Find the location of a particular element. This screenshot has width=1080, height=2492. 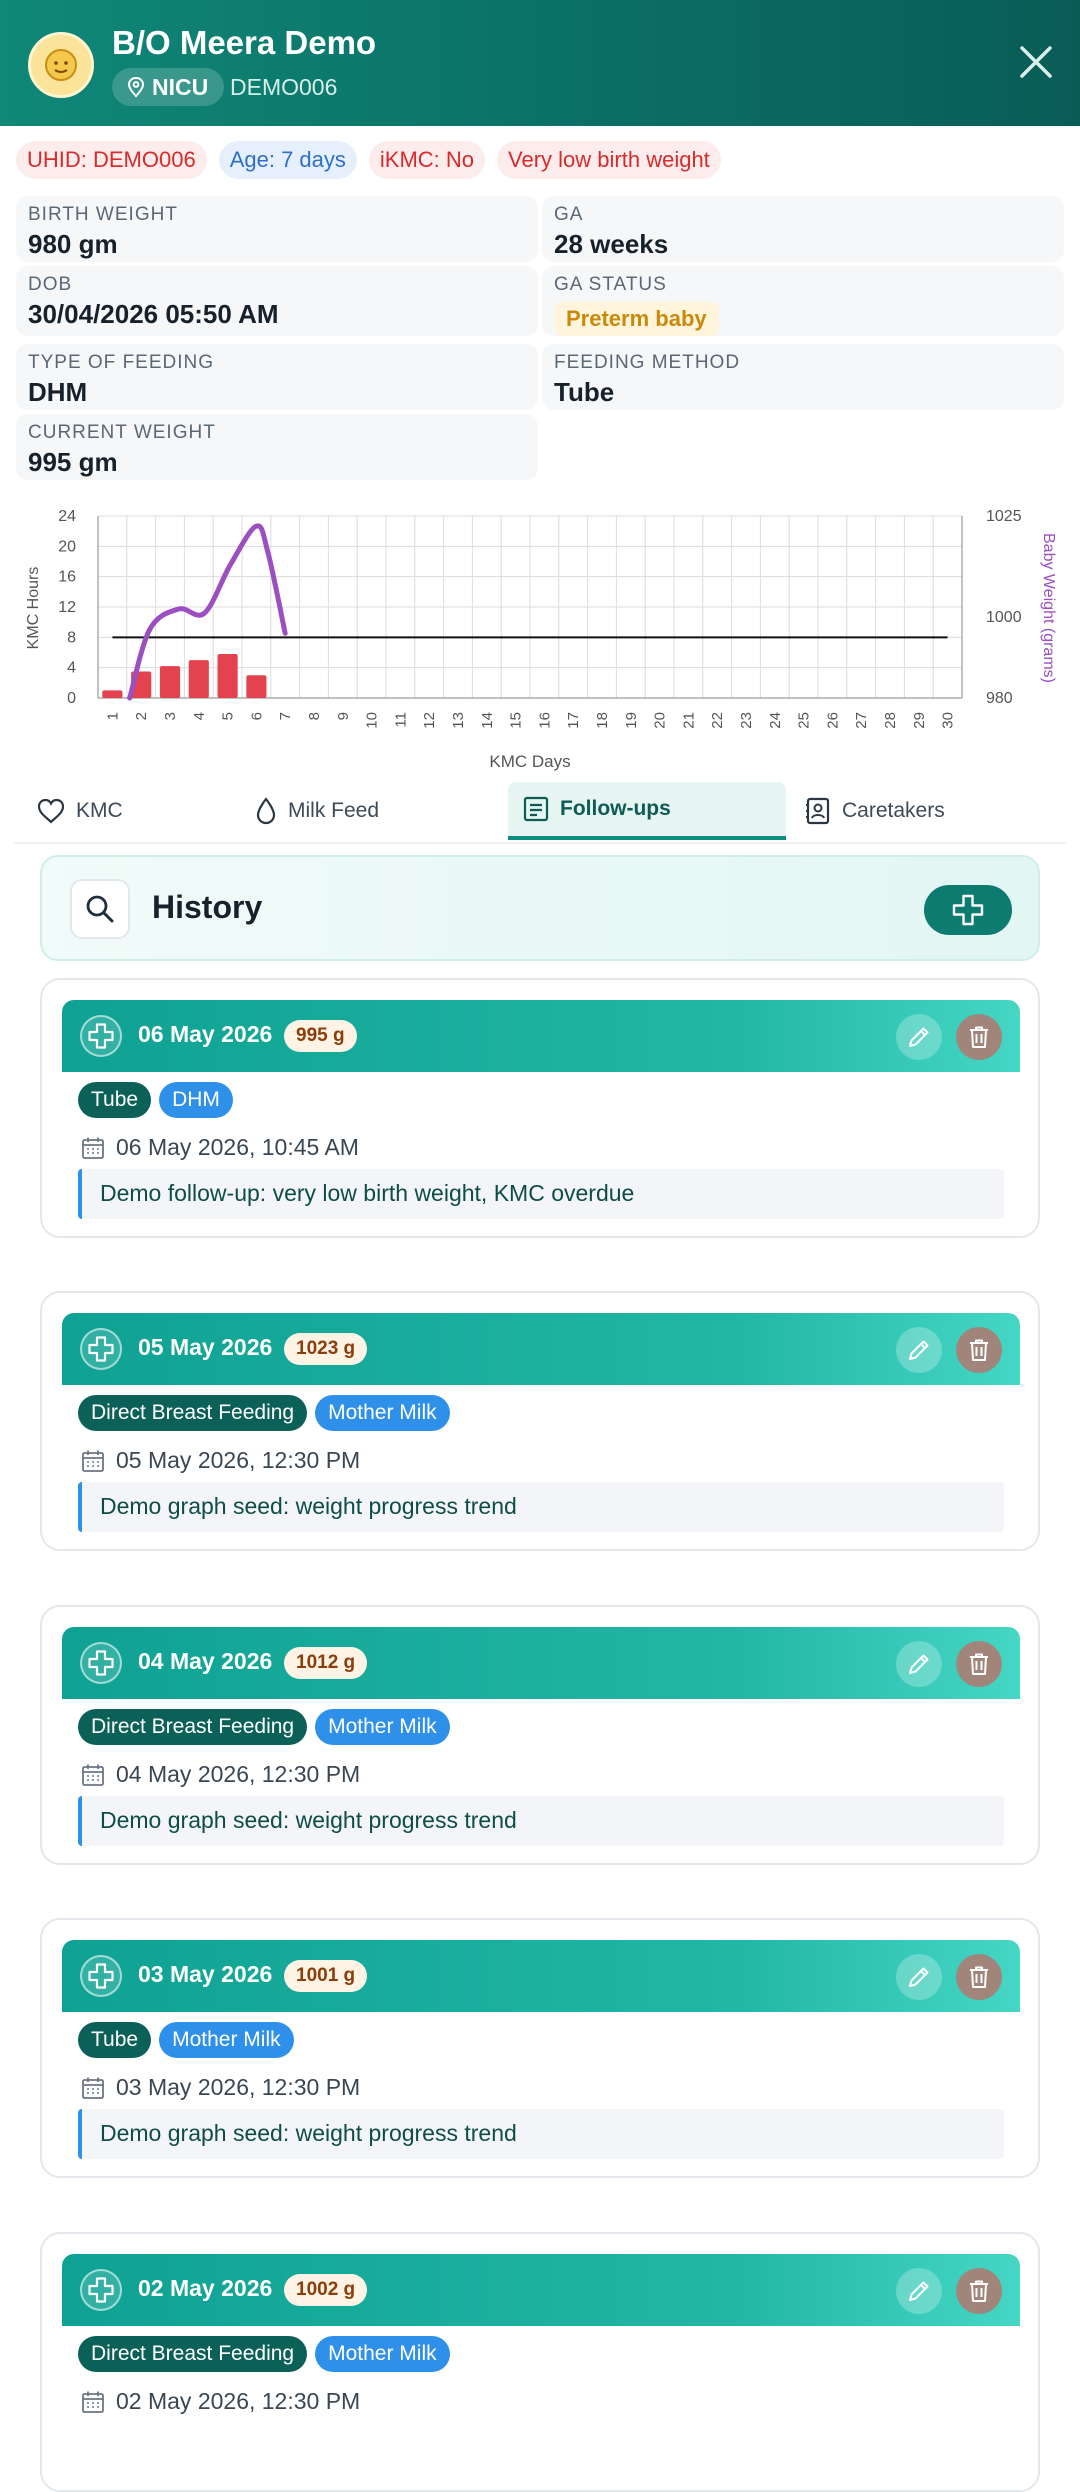

x-tick-label: 18 is located at coordinates (602, 720).